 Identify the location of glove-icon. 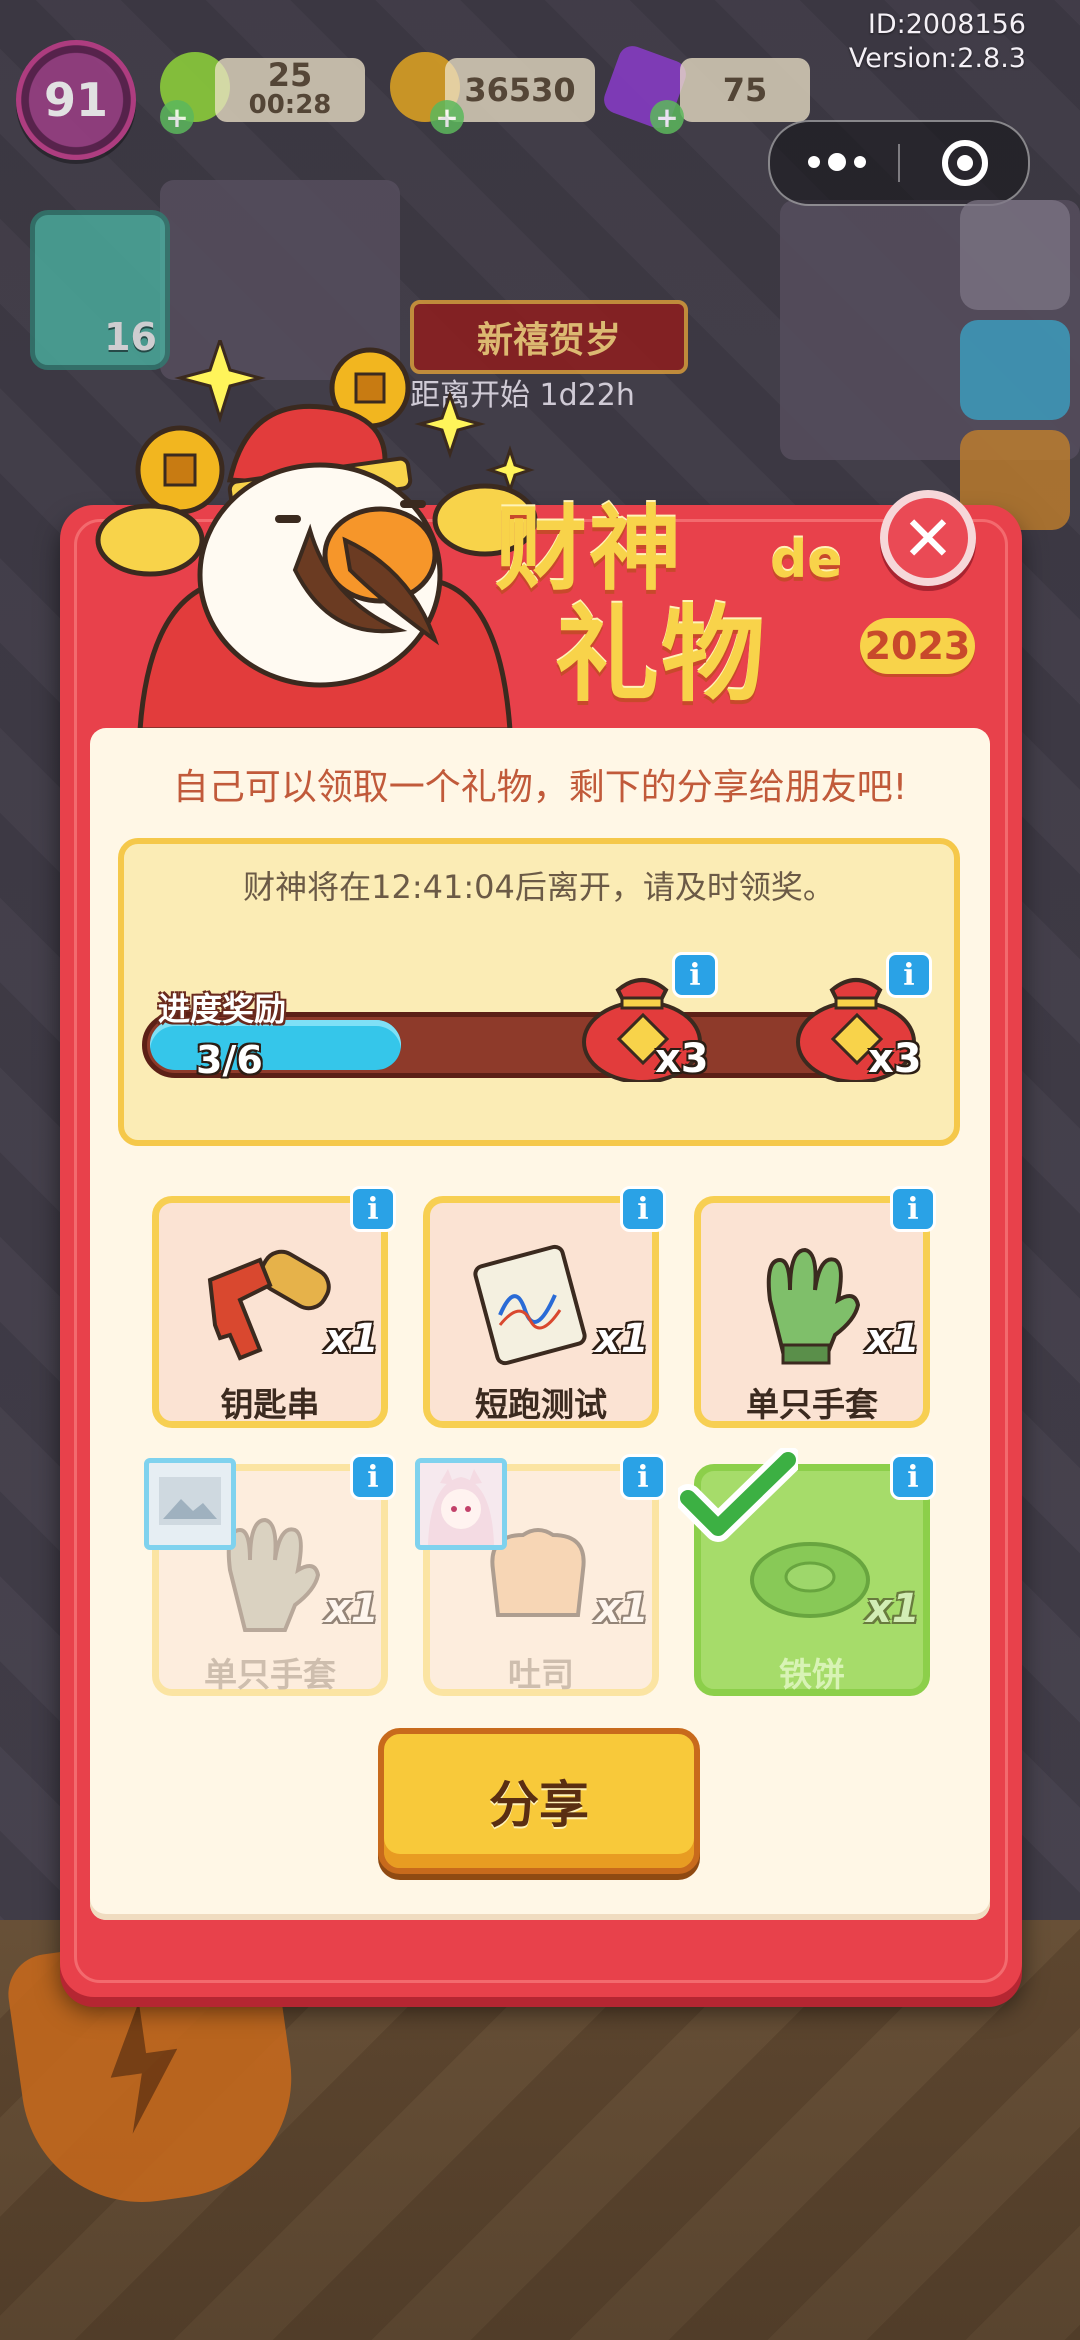
(813, 1306).